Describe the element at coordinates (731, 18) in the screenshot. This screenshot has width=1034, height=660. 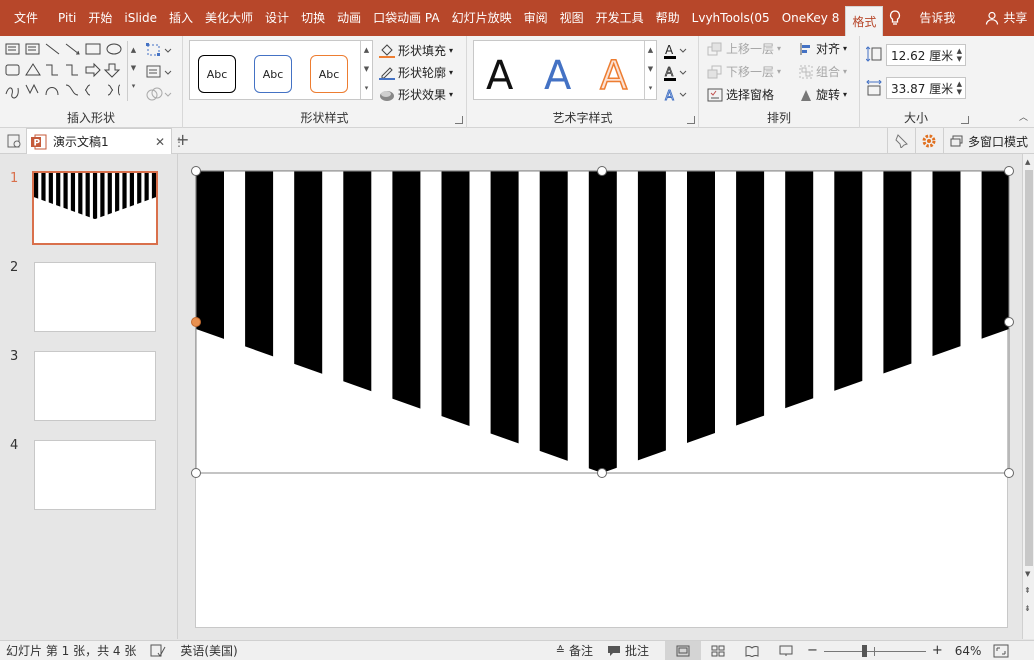
I see `tab-lvyhtools: LvyhTools(05` at that location.